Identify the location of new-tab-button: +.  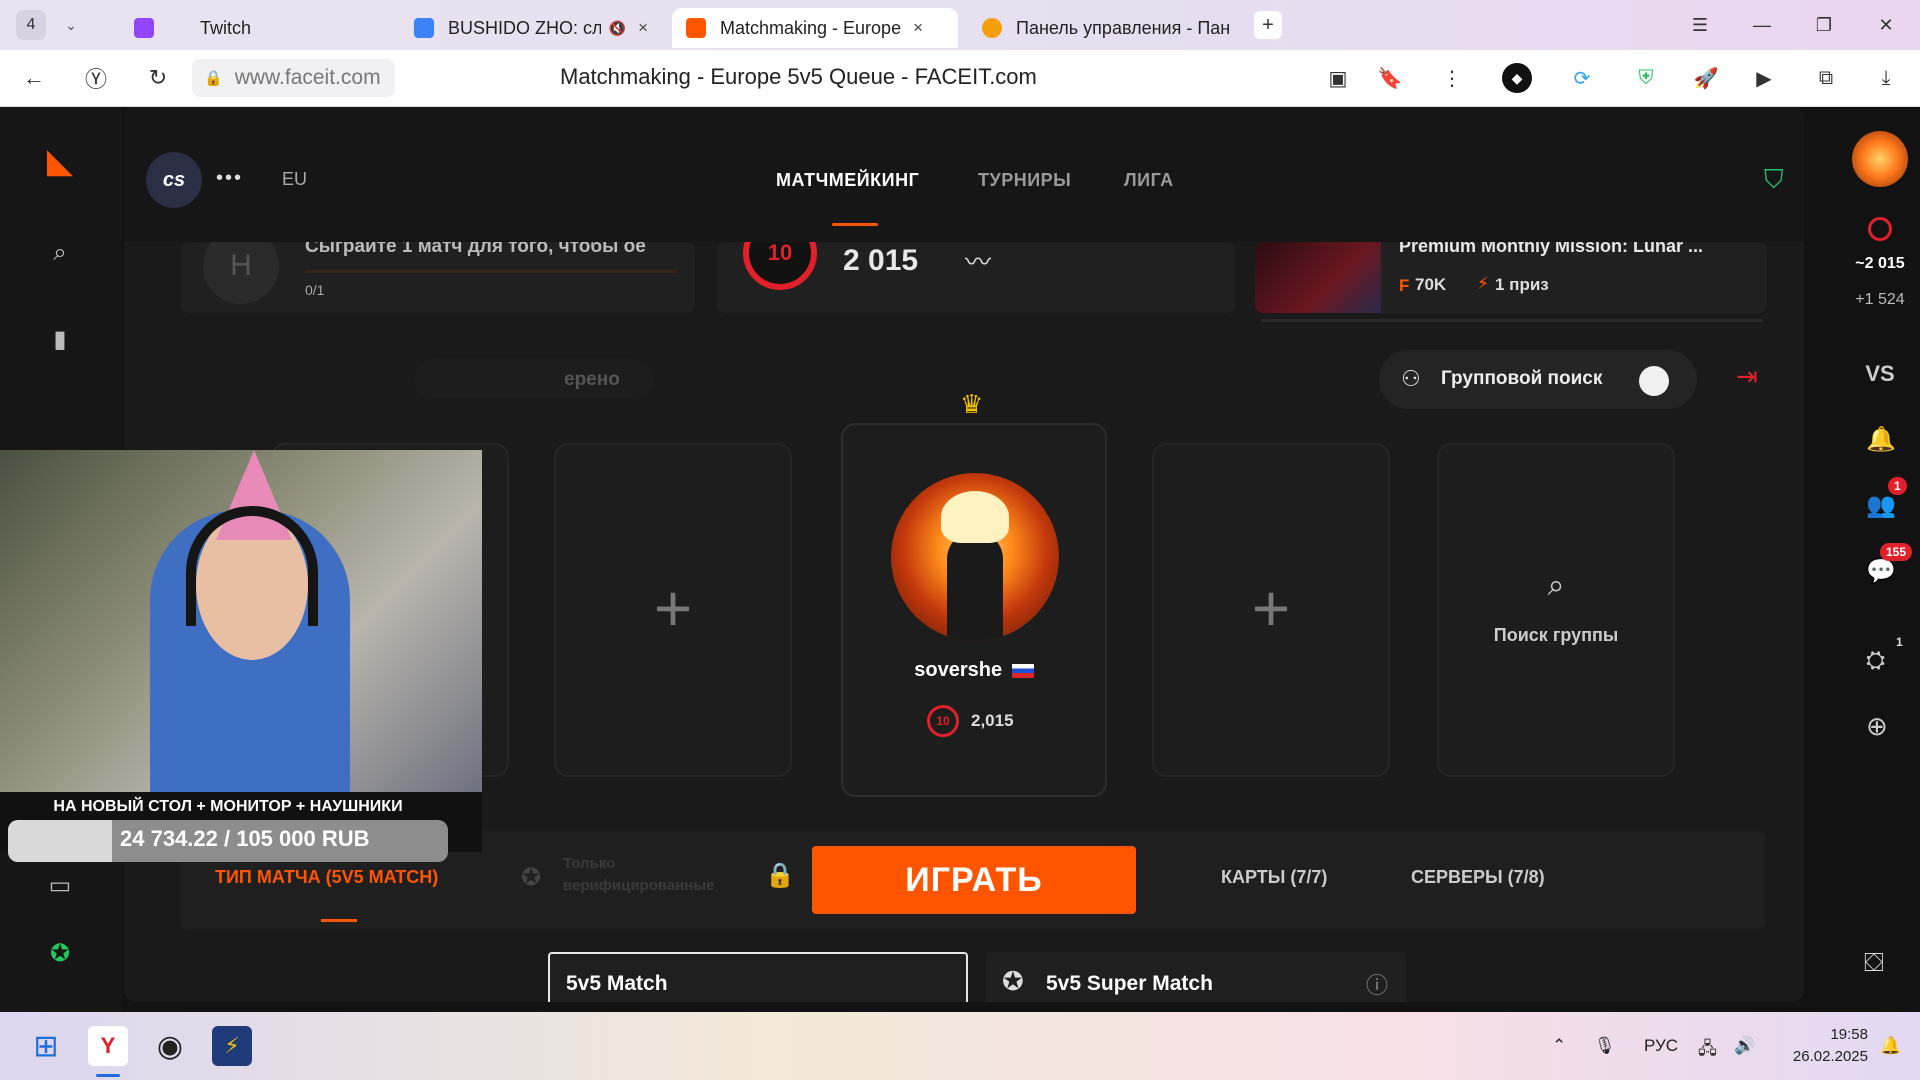
(1268, 25).